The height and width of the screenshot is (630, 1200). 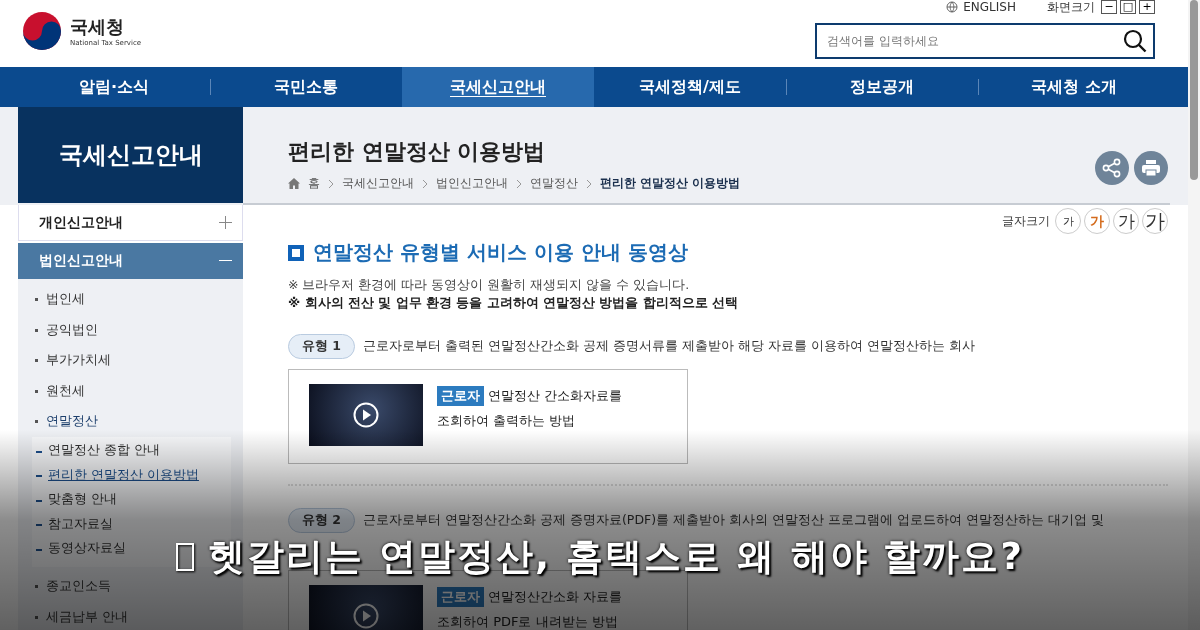 I want to click on scrollbar-thumb, so click(x=1194, y=90).